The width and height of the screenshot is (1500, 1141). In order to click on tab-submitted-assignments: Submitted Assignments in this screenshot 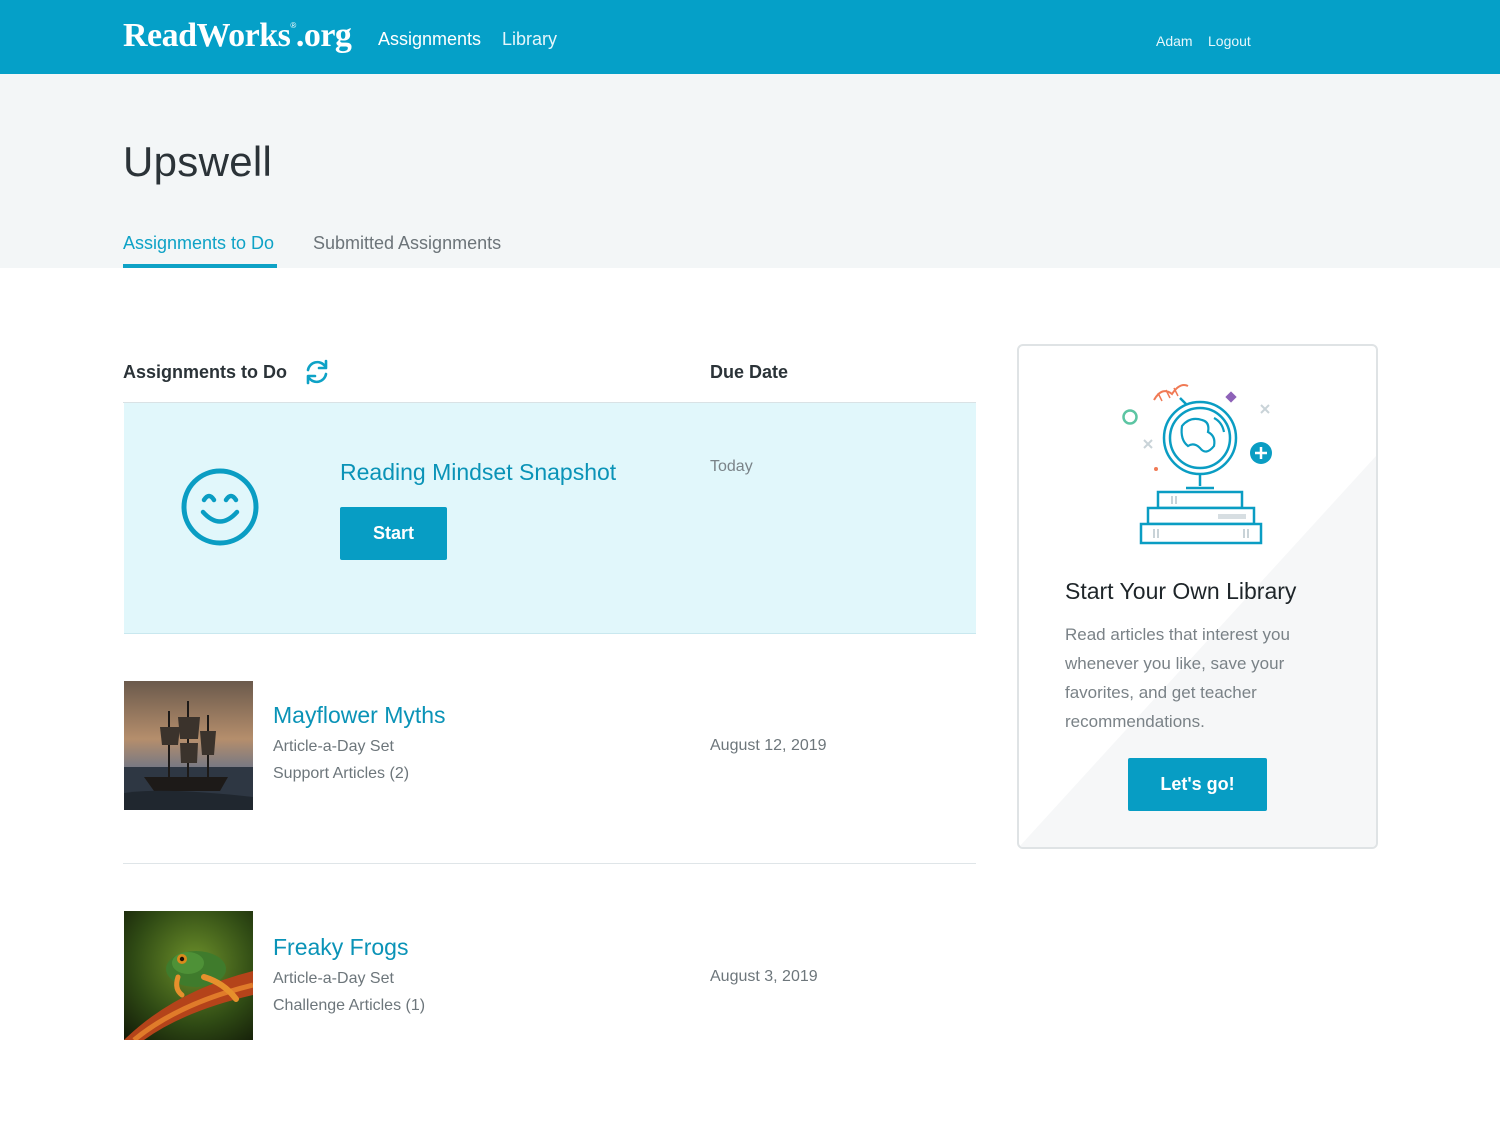, I will do `click(407, 243)`.